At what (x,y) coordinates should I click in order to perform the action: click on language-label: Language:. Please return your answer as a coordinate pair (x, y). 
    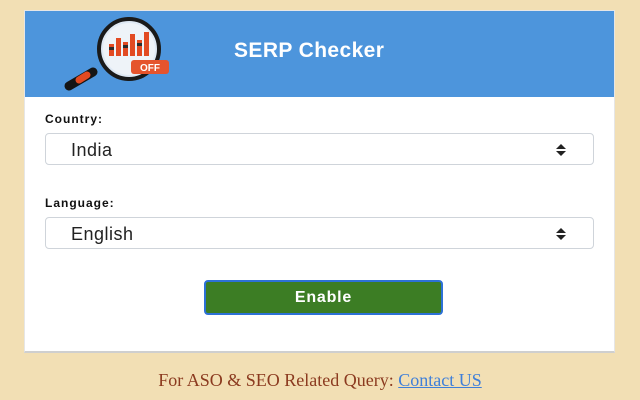
    Looking at the image, I should click on (80, 203).